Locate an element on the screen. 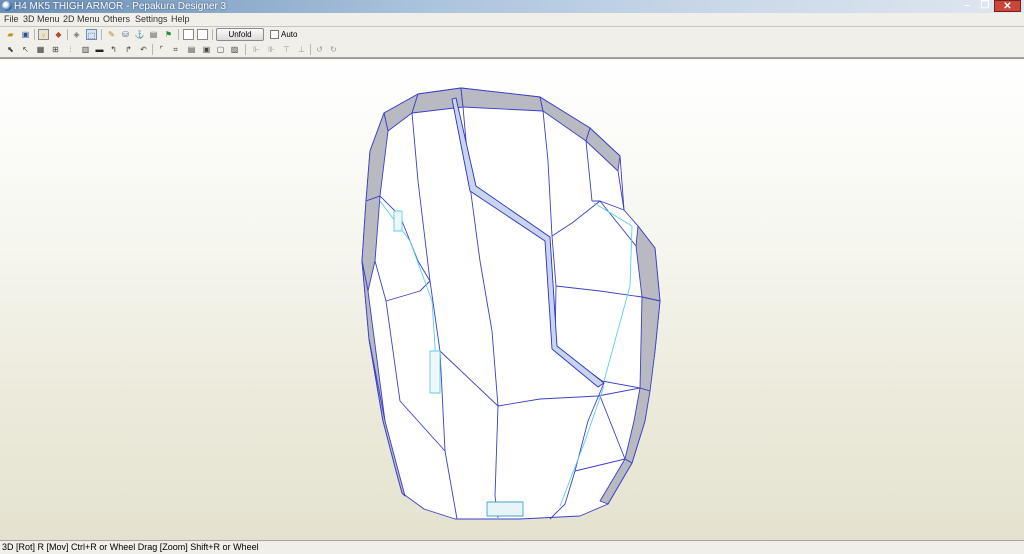 The width and height of the screenshot is (1024, 554). lightbulb-icon: ♀ is located at coordinates (43, 34).